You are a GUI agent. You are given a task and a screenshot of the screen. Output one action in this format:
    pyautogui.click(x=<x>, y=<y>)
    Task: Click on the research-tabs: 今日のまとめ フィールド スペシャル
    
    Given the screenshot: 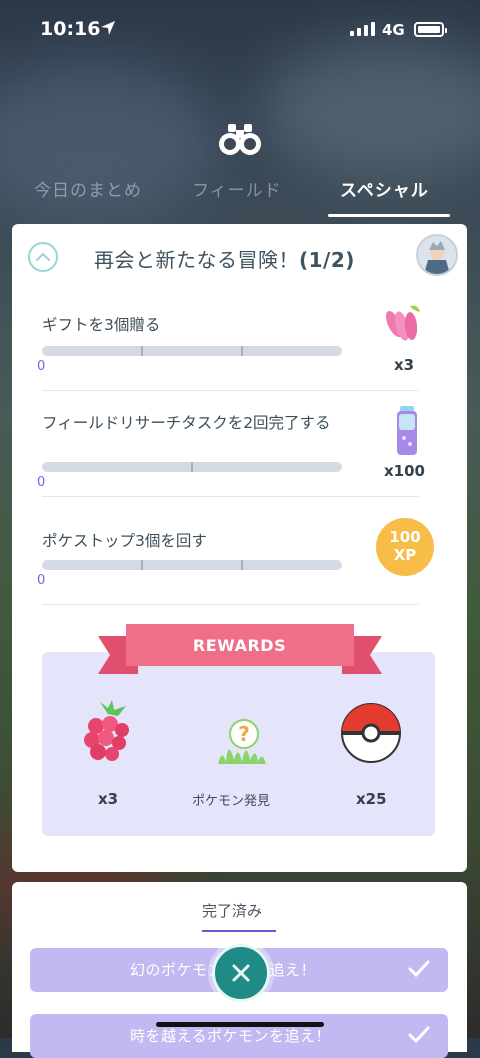 What is the action you would take?
    pyautogui.click(x=240, y=195)
    